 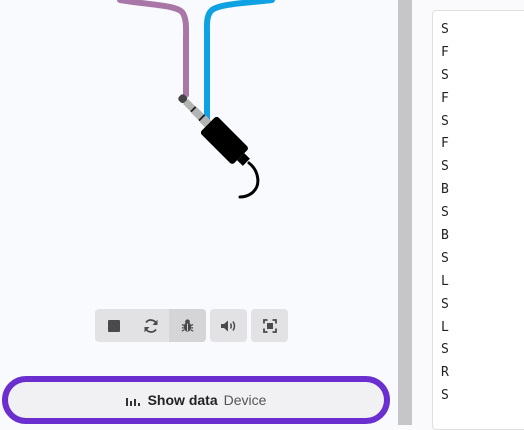 I want to click on speaker-icon, so click(x=227, y=325).